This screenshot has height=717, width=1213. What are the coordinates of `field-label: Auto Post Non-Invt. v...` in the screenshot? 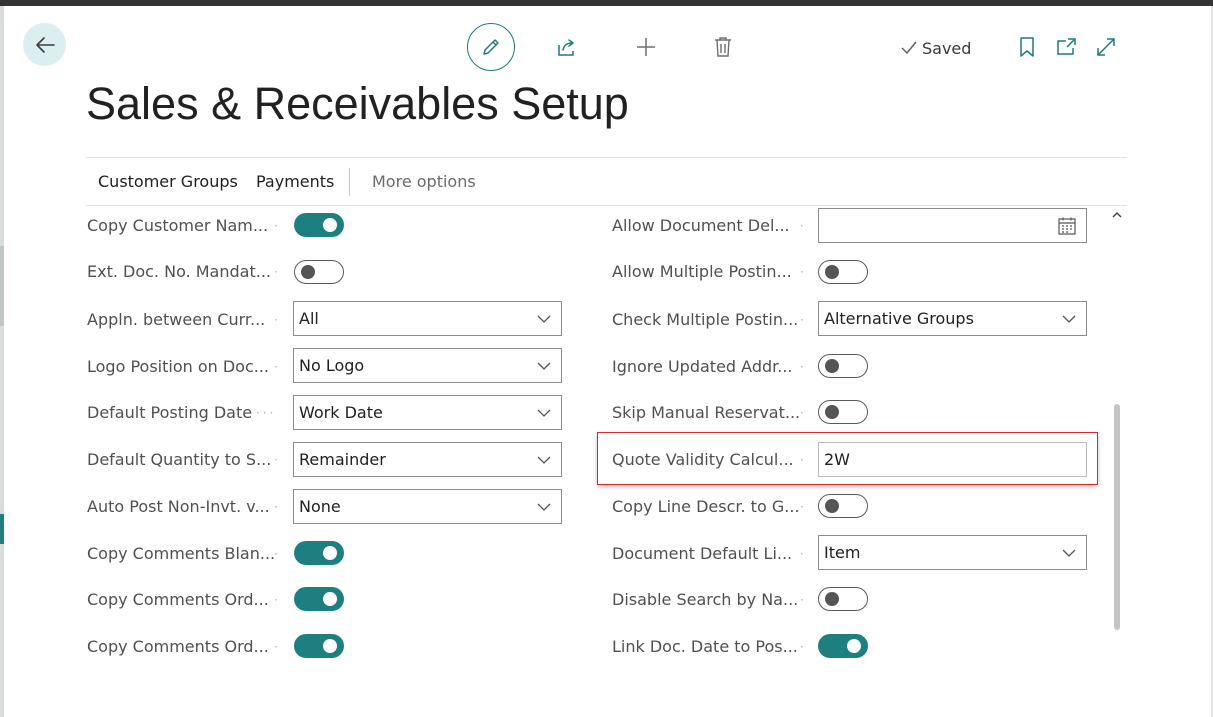 It's located at (178, 506).